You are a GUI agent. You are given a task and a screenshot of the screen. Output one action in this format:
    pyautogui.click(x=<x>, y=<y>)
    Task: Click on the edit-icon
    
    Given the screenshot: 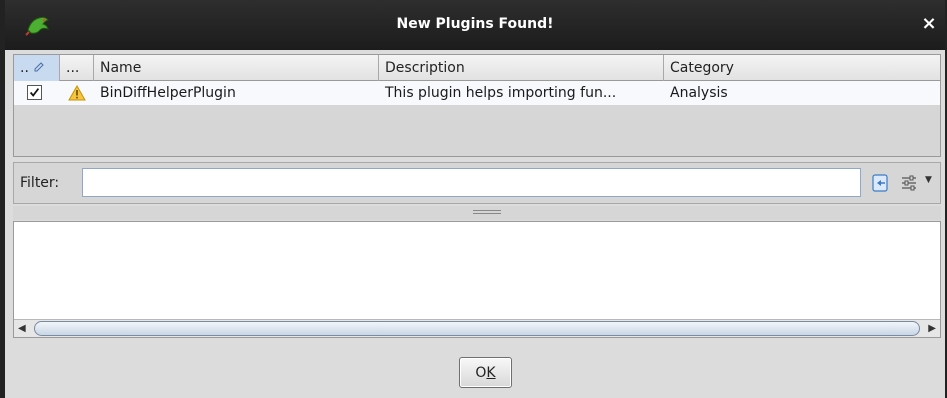 What is the action you would take?
    pyautogui.click(x=39, y=67)
    